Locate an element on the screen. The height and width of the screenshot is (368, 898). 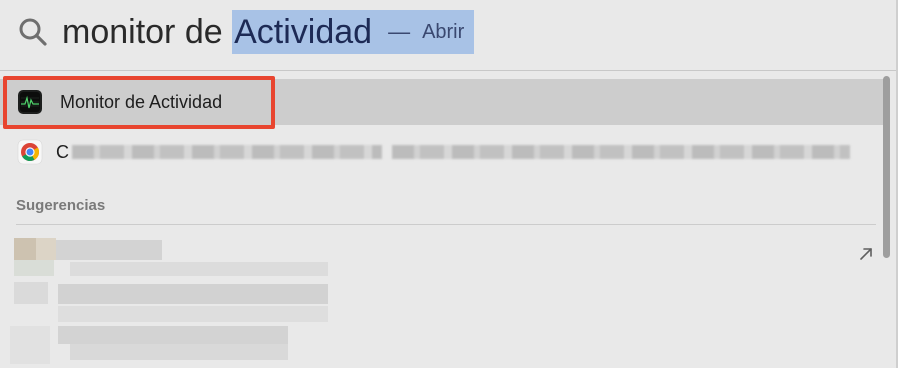
section-divider is located at coordinates (446, 224).